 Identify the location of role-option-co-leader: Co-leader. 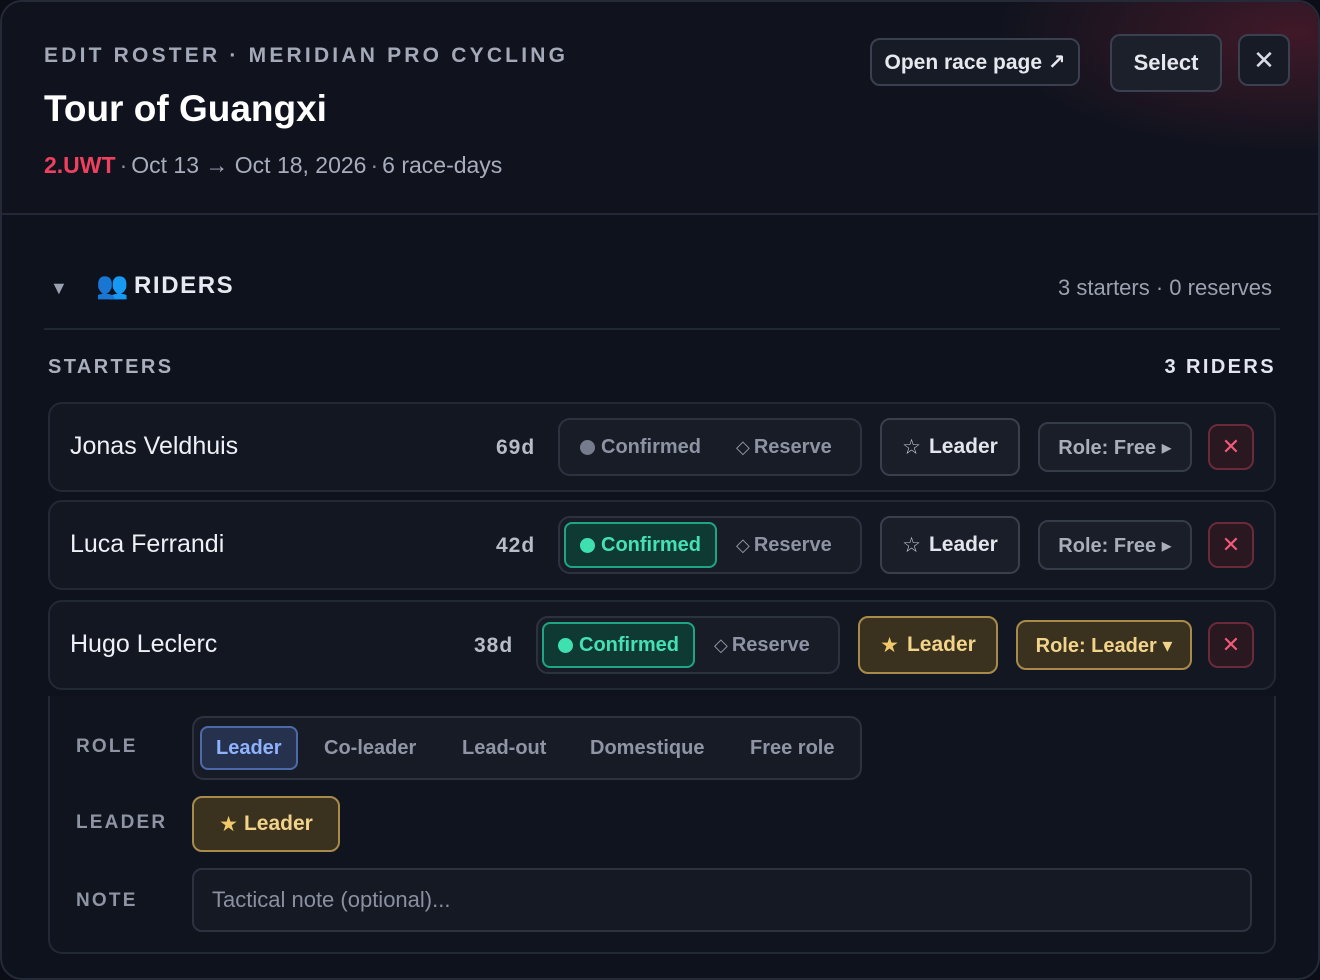
(370, 748).